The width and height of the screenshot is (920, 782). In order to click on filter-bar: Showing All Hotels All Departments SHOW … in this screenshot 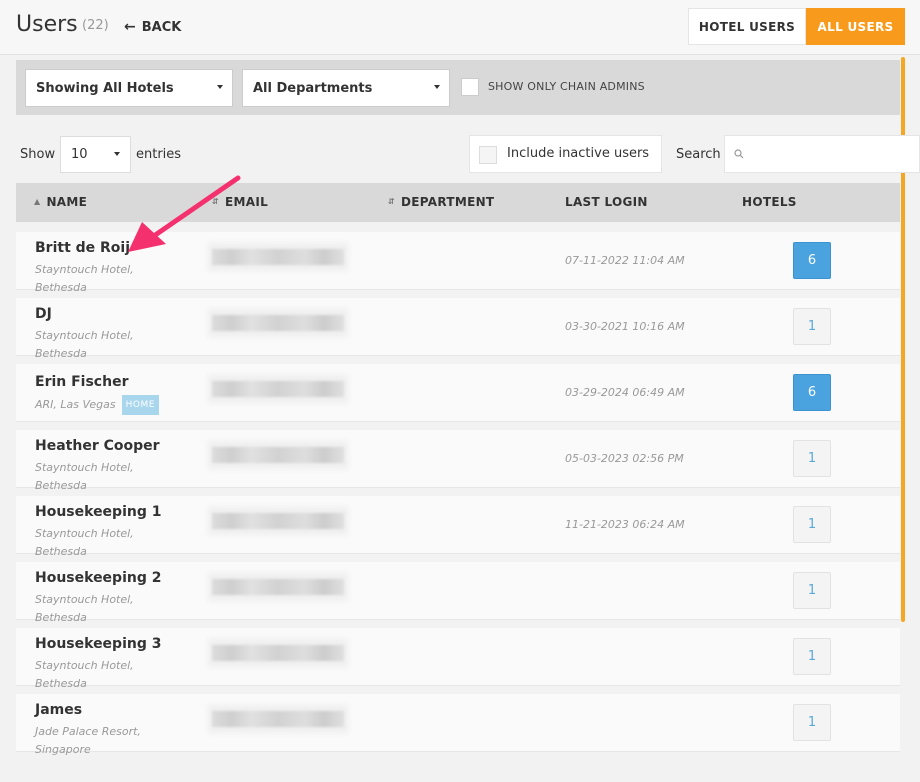, I will do `click(458, 87)`.